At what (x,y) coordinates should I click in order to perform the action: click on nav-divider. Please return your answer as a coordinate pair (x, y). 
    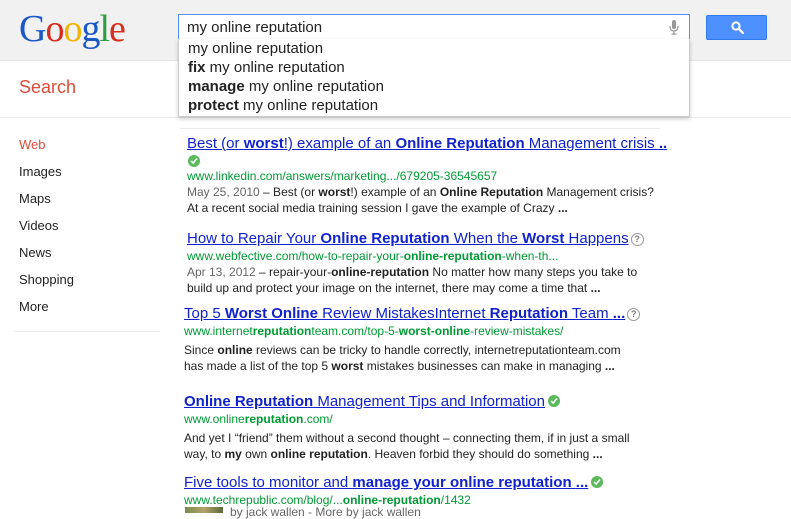
    Looking at the image, I should click on (86, 331).